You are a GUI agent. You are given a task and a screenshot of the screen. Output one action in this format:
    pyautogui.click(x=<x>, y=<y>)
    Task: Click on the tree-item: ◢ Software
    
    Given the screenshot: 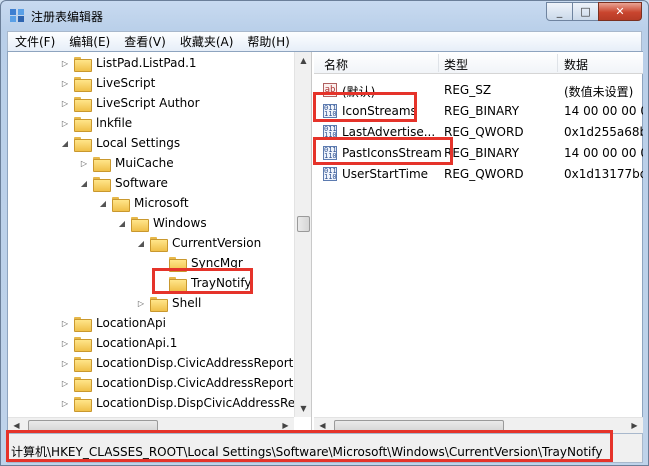 What is the action you would take?
    pyautogui.click(x=124, y=183)
    